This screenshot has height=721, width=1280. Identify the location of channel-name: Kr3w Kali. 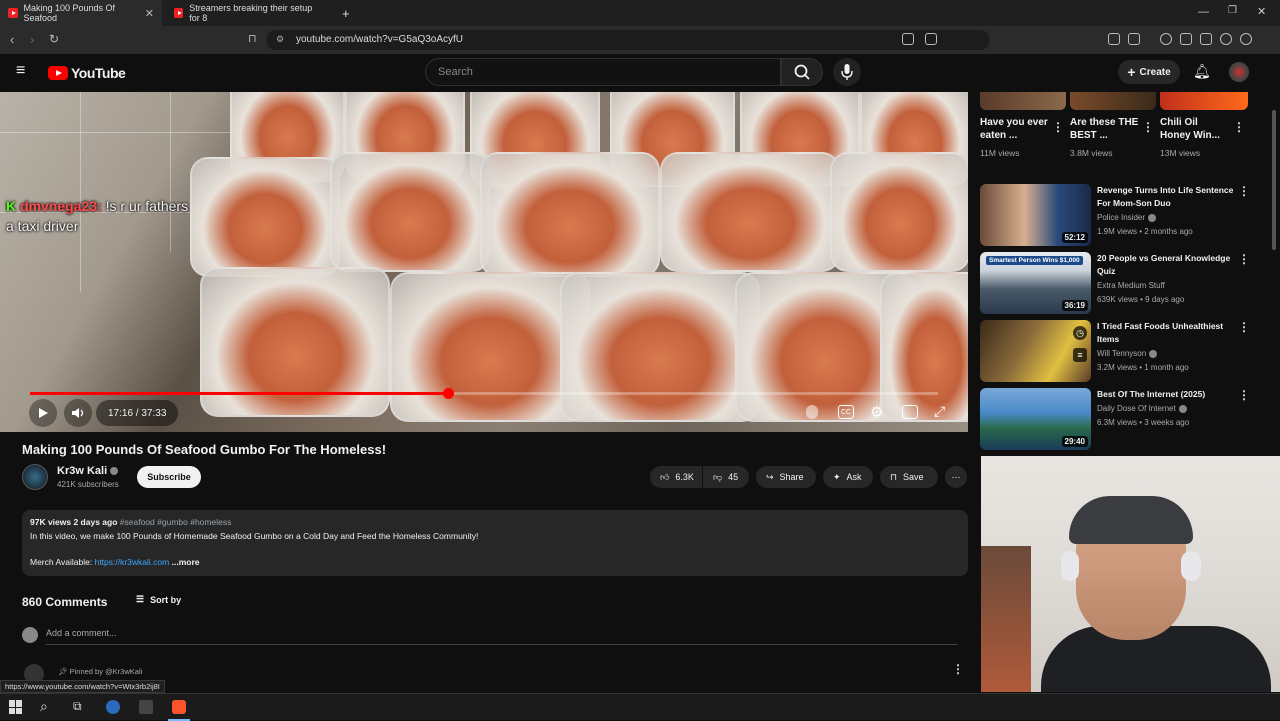
(88, 471).